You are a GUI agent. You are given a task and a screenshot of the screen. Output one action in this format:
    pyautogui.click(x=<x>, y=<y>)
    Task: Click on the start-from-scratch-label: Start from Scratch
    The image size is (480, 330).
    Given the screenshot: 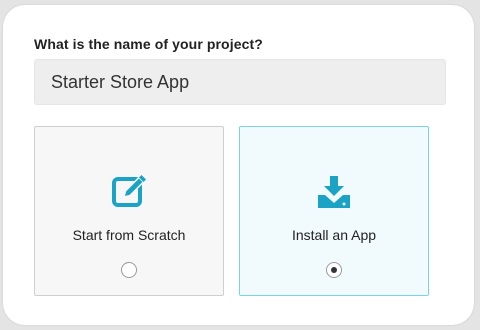 What is the action you would take?
    pyautogui.click(x=129, y=235)
    